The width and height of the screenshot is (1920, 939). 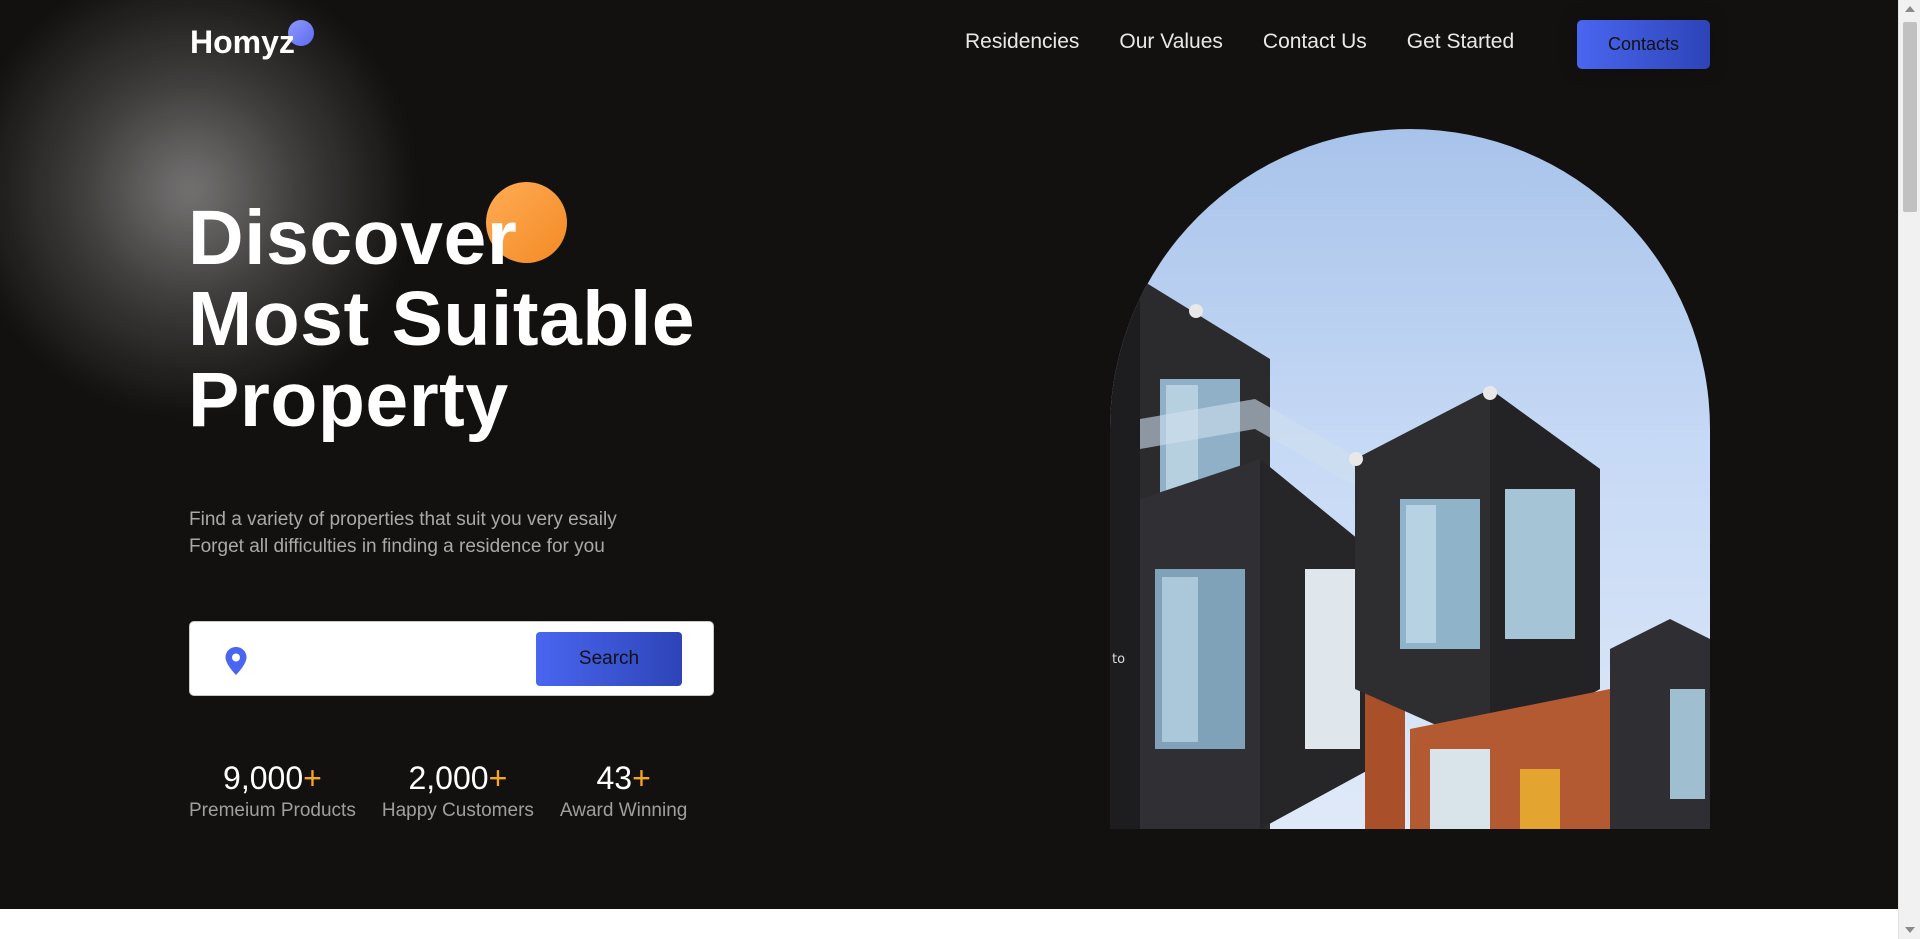 I want to click on stat-happy-customers: 2,000+ Happy Customers, so click(x=458, y=790).